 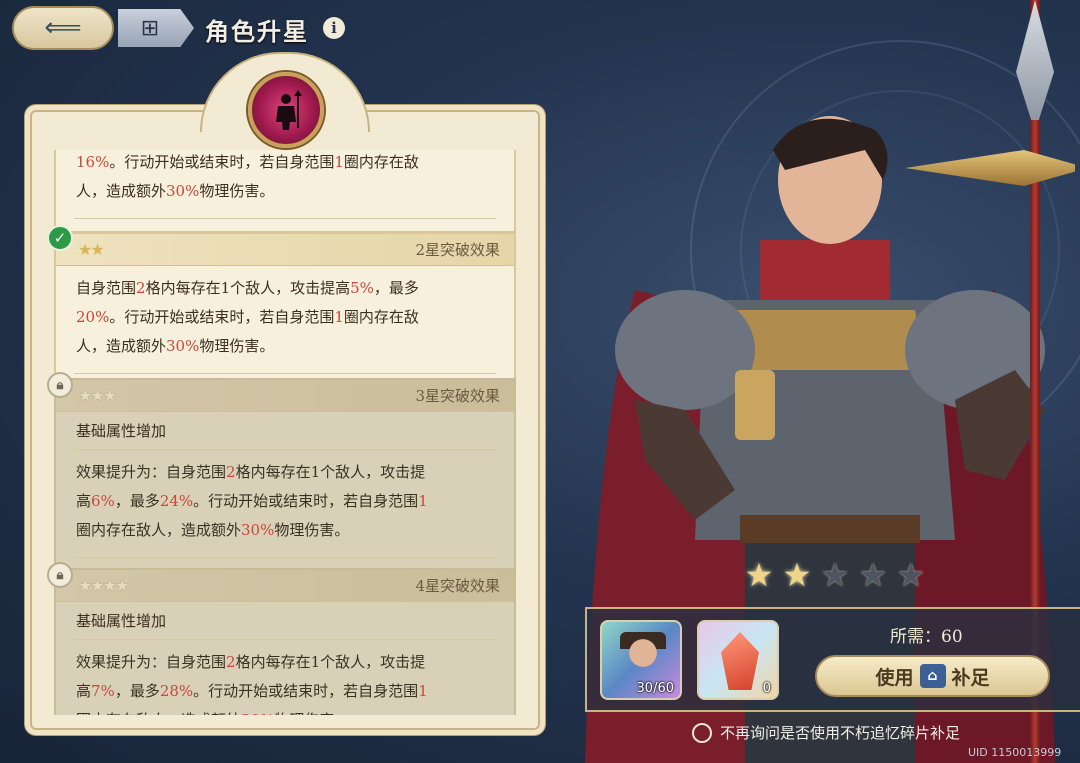 I want to click on description-line: 20%。行动开始或结束时，若自身范围1圈内存在敌, so click(x=285, y=317).